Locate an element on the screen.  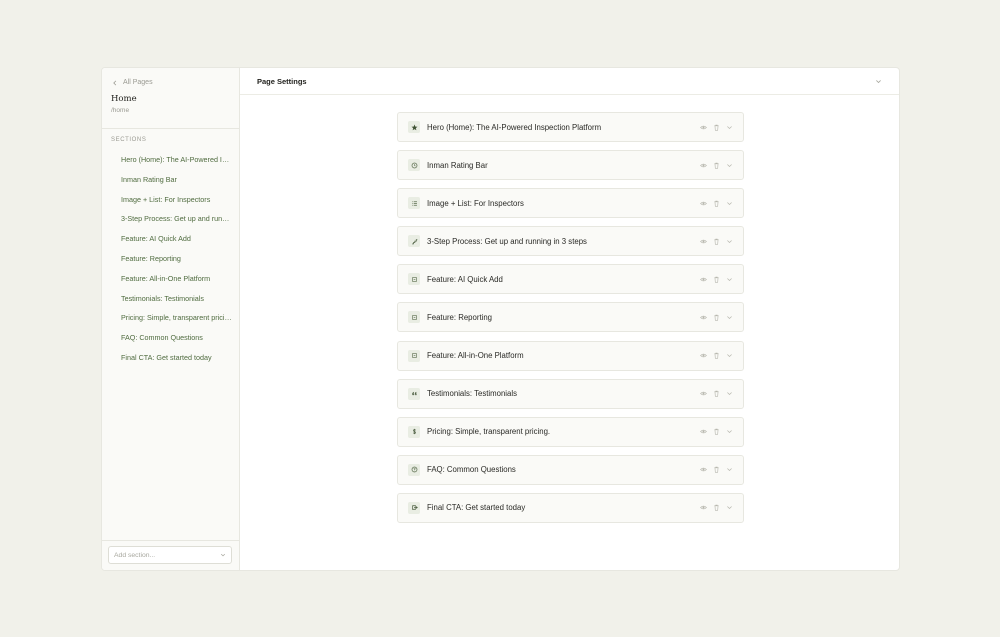
section-card: Pricing: Simple, transparent pricing. is located at coordinates (570, 431).